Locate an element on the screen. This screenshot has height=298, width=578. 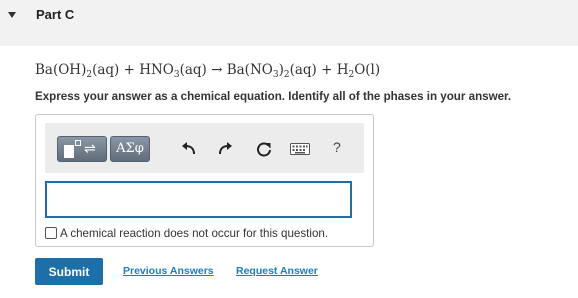
keyboard-icon is located at coordinates (300, 149).